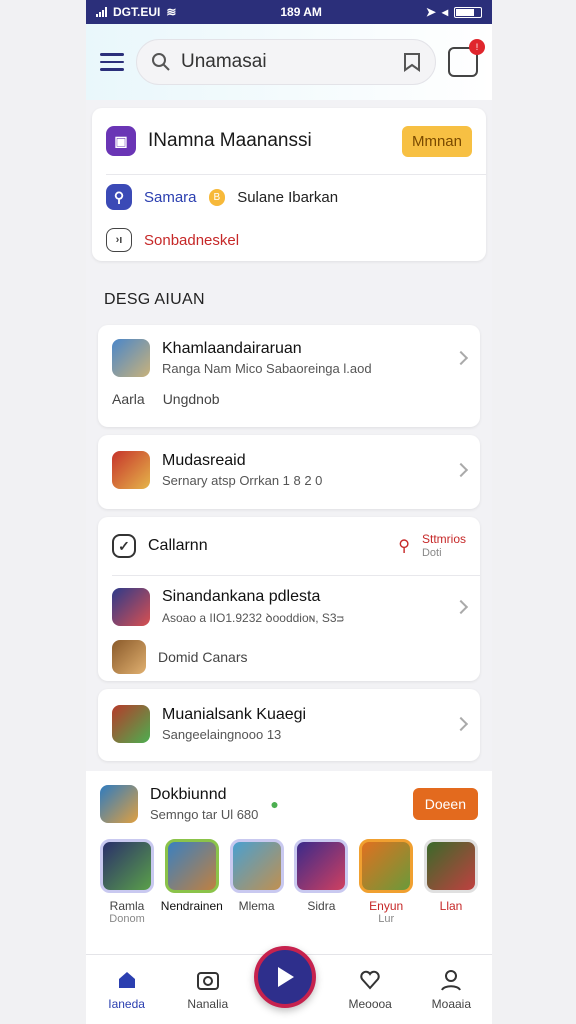  I want to click on battery-icon, so click(467, 12).